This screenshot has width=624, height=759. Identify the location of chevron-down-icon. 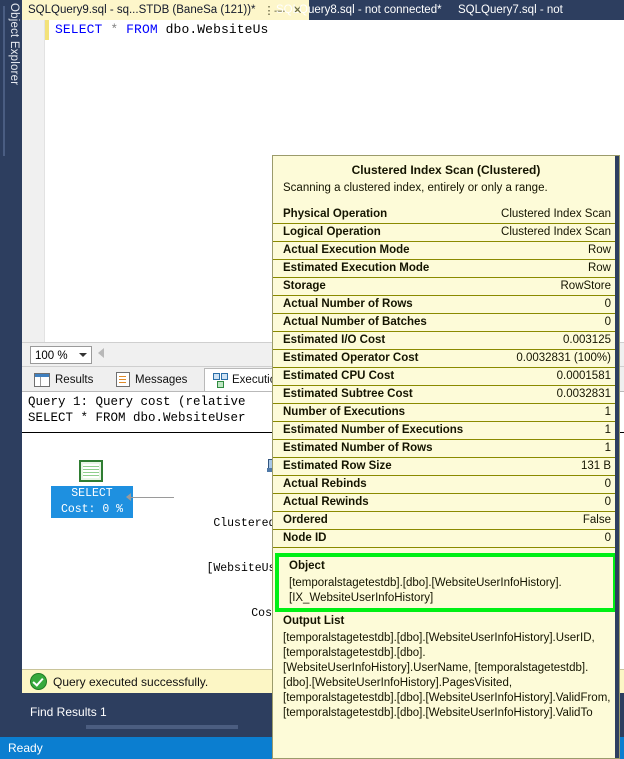
(83, 355).